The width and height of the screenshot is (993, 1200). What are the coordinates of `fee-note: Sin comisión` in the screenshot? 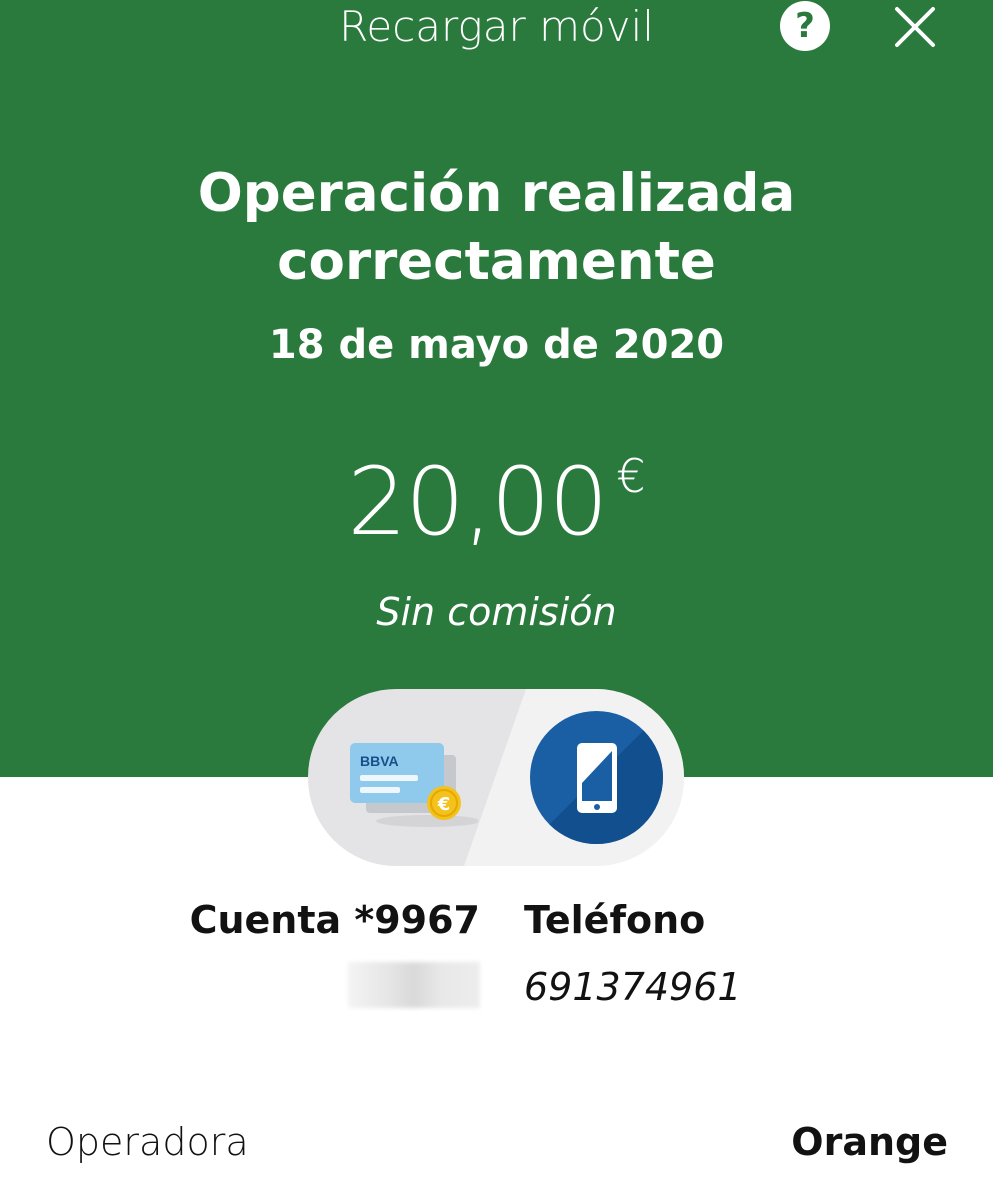 It's located at (496, 612).